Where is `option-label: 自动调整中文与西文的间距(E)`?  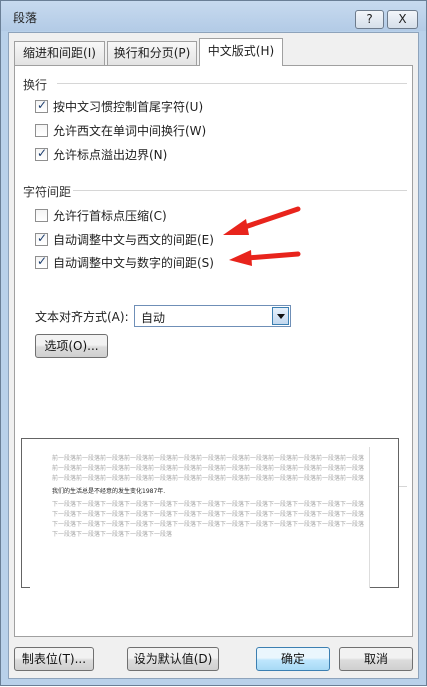
option-label: 自动调整中文与西文的间距(E) is located at coordinates (133, 239).